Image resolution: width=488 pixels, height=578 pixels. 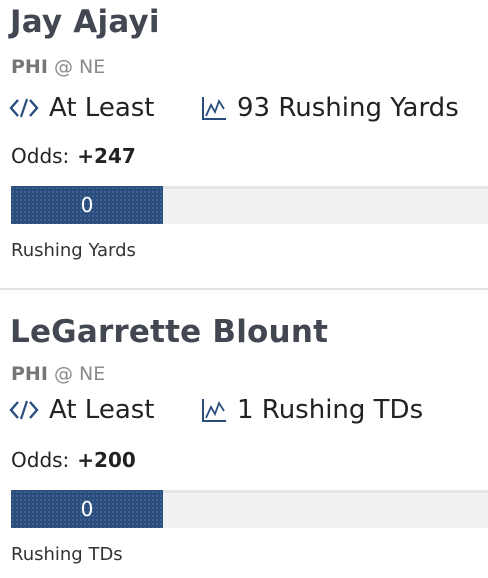 I want to click on odds: Odds: +247, so click(x=73, y=156).